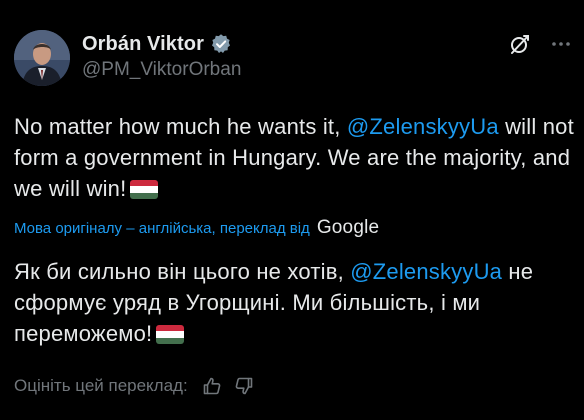  Describe the element at coordinates (144, 189) in the screenshot. I see `hungary-flag-icon` at that location.